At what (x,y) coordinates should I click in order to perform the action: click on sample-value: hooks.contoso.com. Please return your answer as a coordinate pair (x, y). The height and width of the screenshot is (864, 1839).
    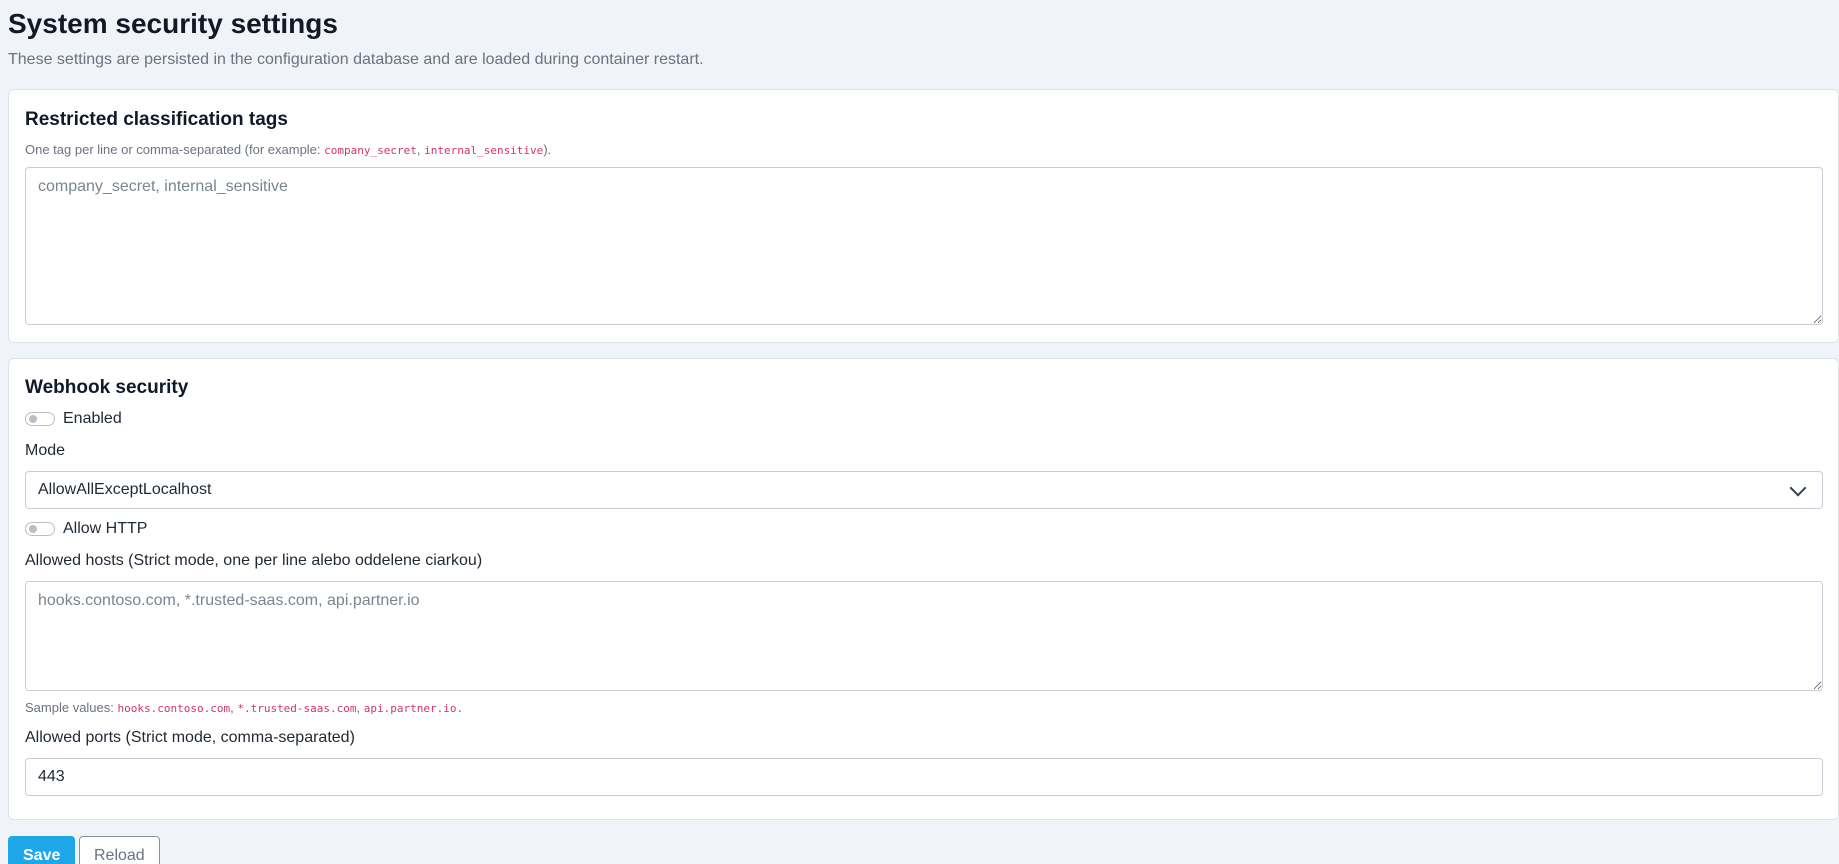
    Looking at the image, I should click on (174, 708).